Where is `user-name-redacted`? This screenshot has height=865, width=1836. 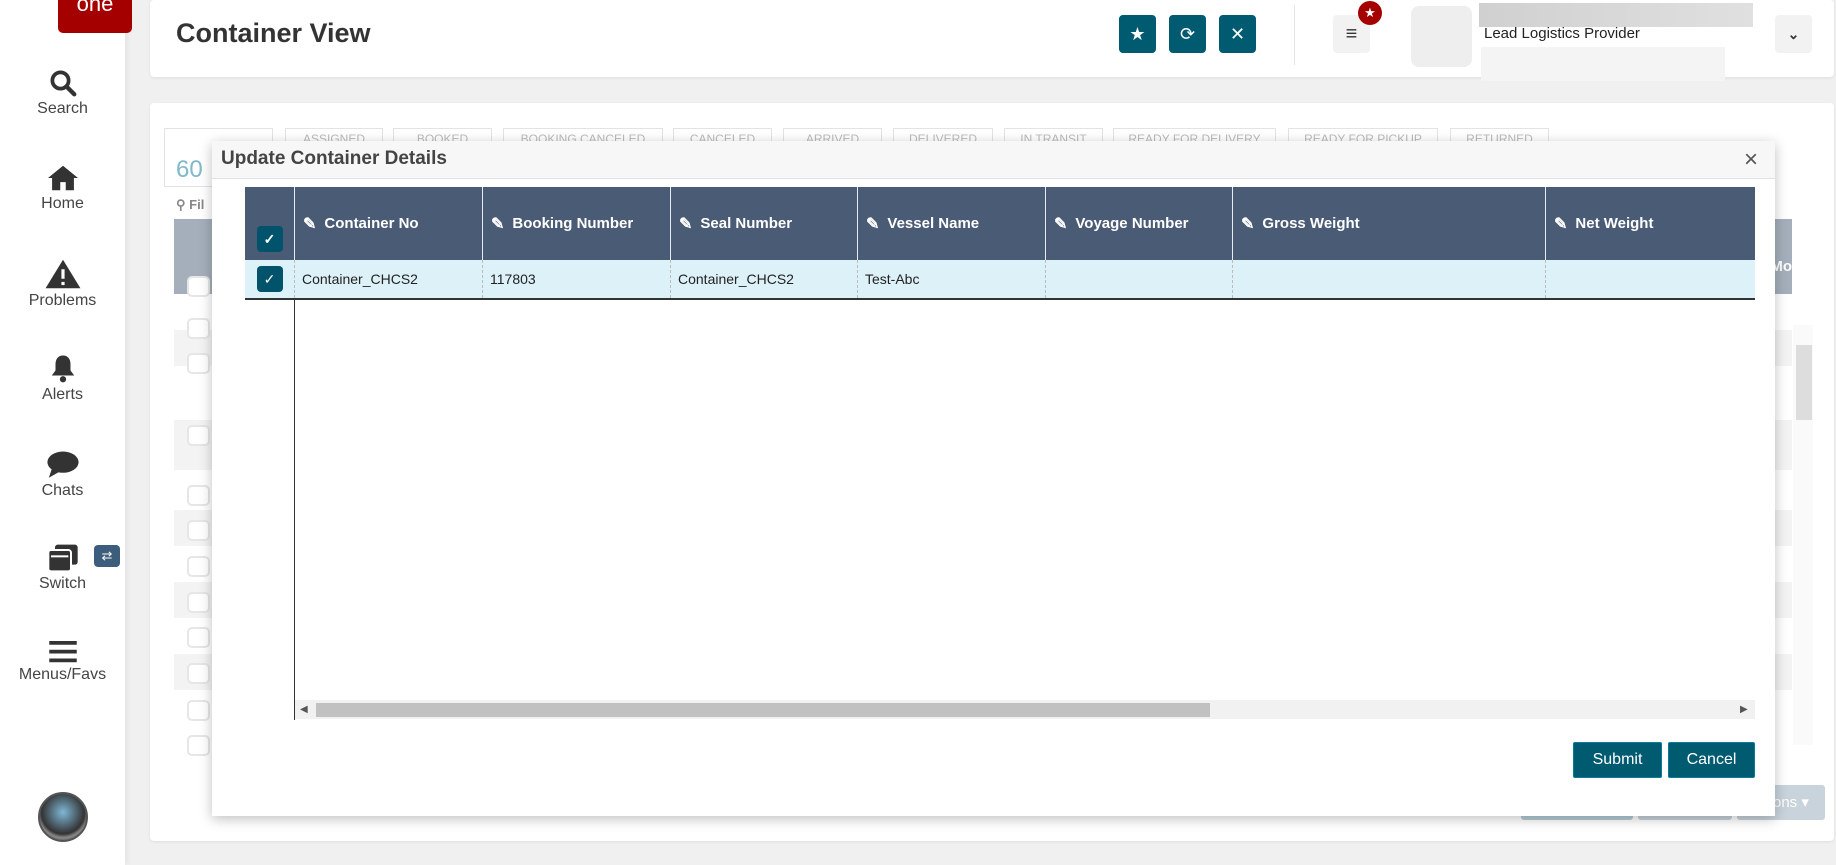 user-name-redacted is located at coordinates (1616, 15).